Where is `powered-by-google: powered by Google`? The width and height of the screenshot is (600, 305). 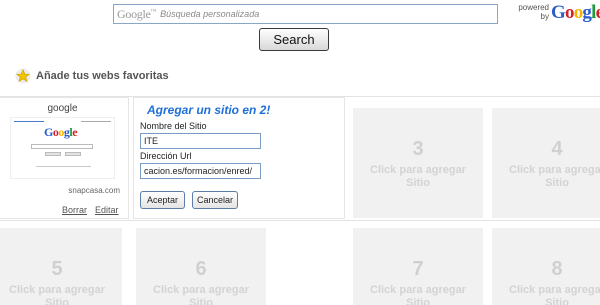
powered-by-google: powered by Google is located at coordinates (557, 14).